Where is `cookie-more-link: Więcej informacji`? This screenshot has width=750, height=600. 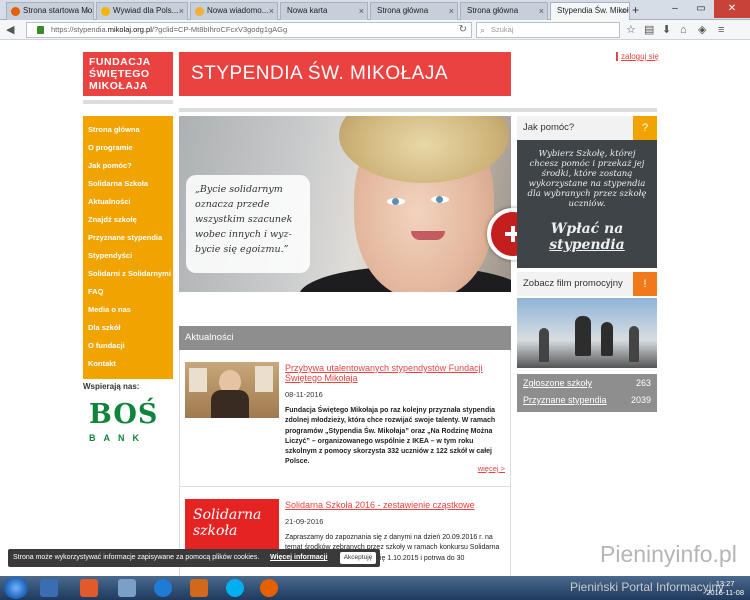
cookie-more-link: Więcej informacji is located at coordinates (299, 558).